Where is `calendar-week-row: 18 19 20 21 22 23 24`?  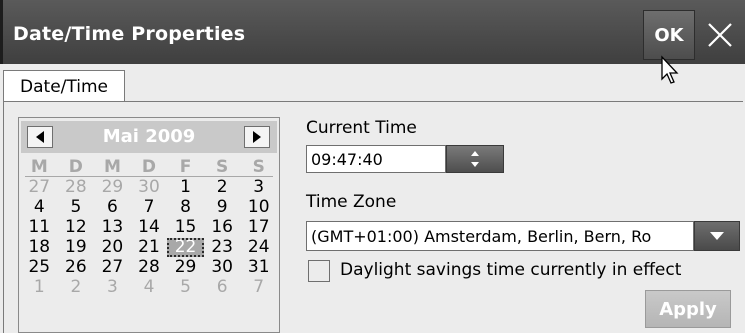 calendar-week-row: 18 19 20 21 22 23 24 is located at coordinates (149, 247).